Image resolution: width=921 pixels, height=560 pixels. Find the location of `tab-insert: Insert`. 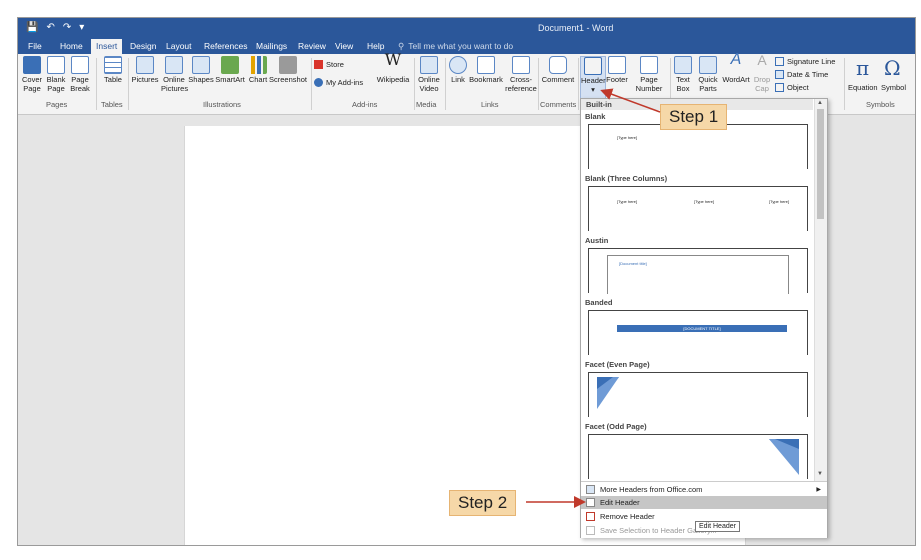

tab-insert: Insert is located at coordinates (107, 46).